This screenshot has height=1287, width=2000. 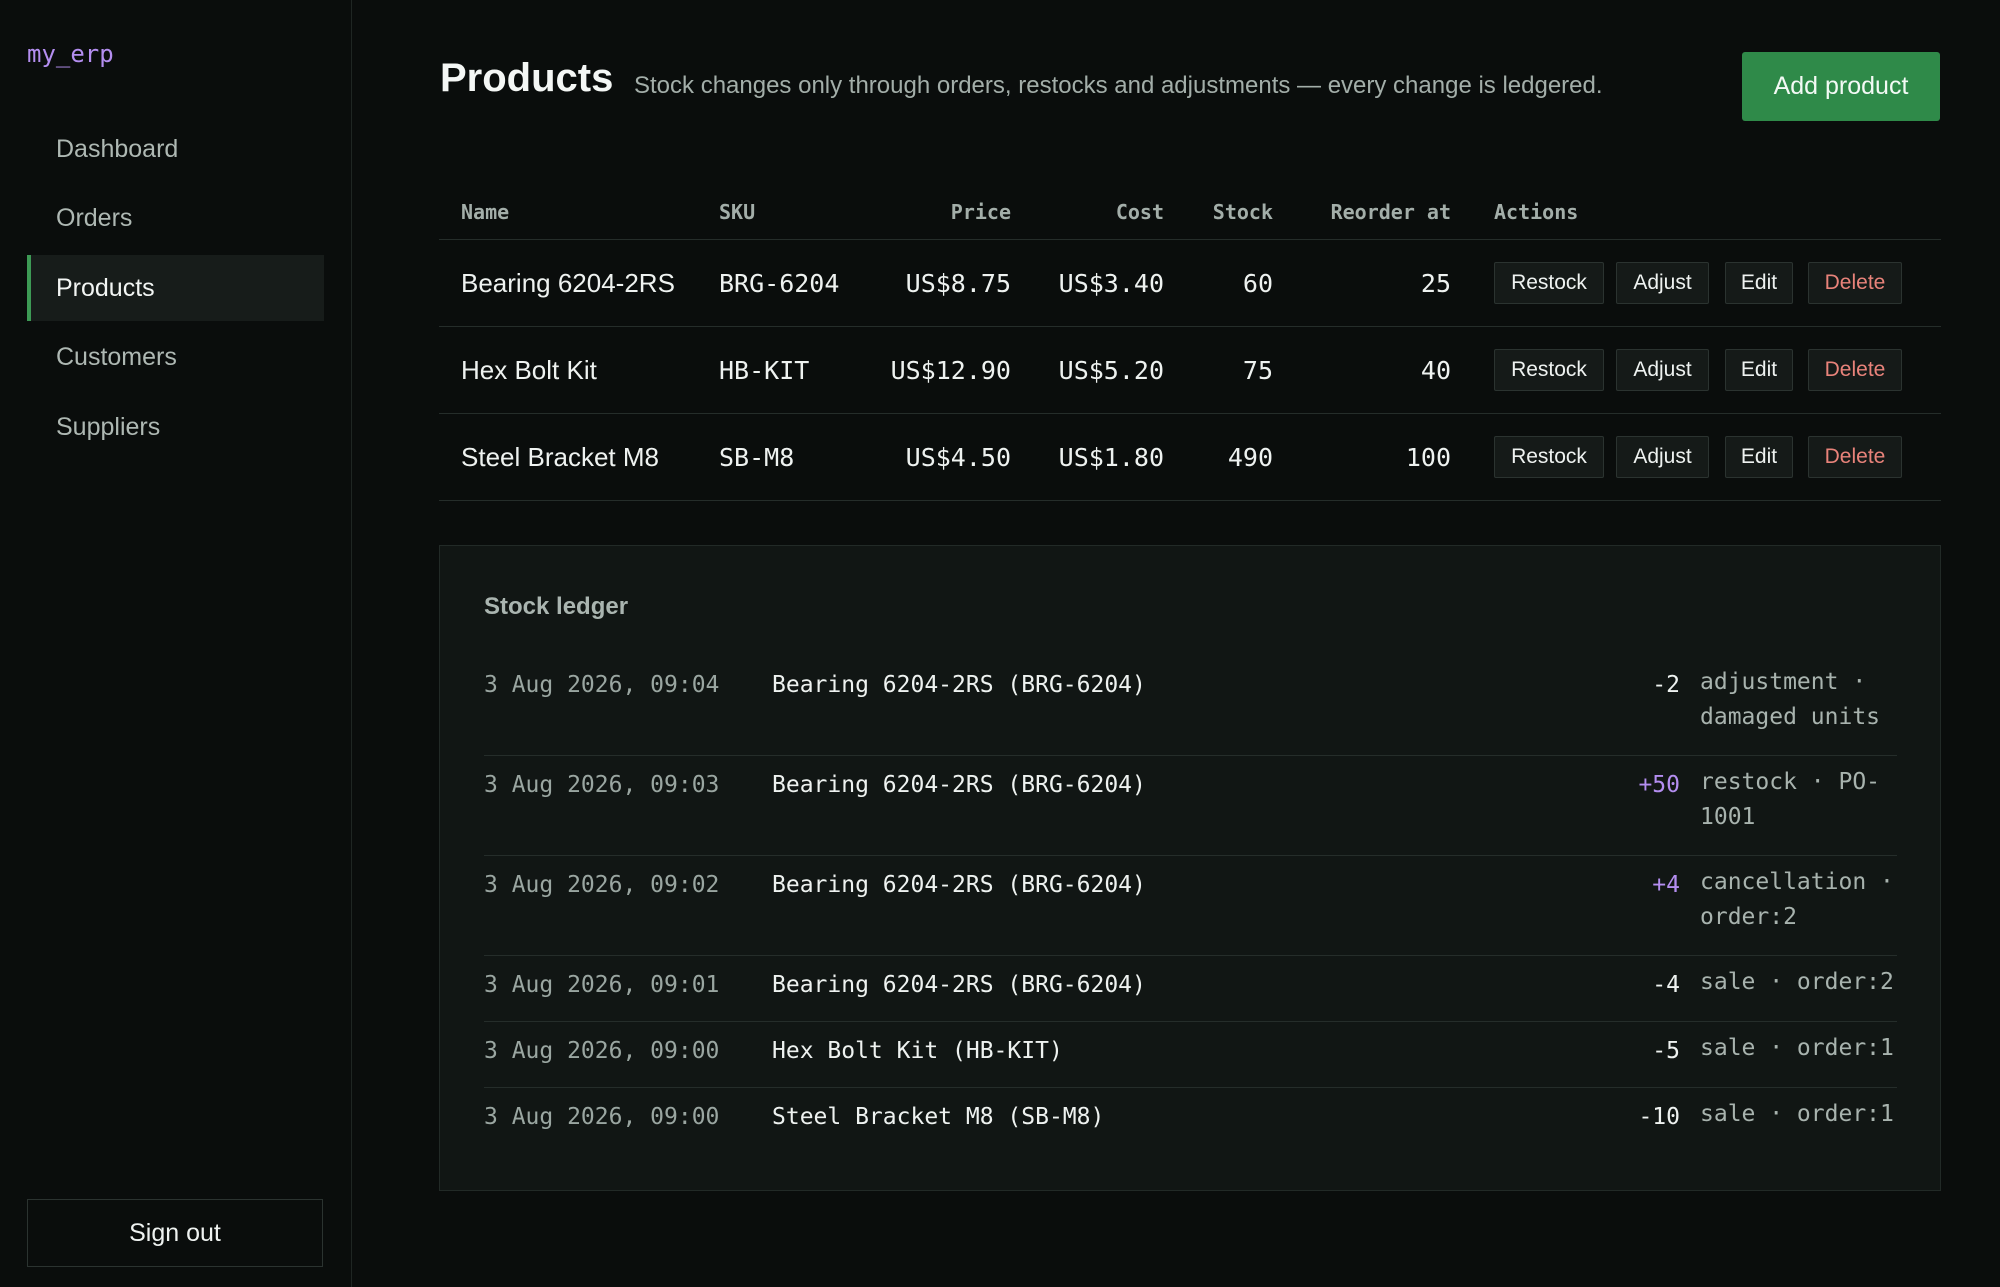 What do you see at coordinates (175, 219) in the screenshot?
I see `sidebar-item-orders: Orders` at bounding box center [175, 219].